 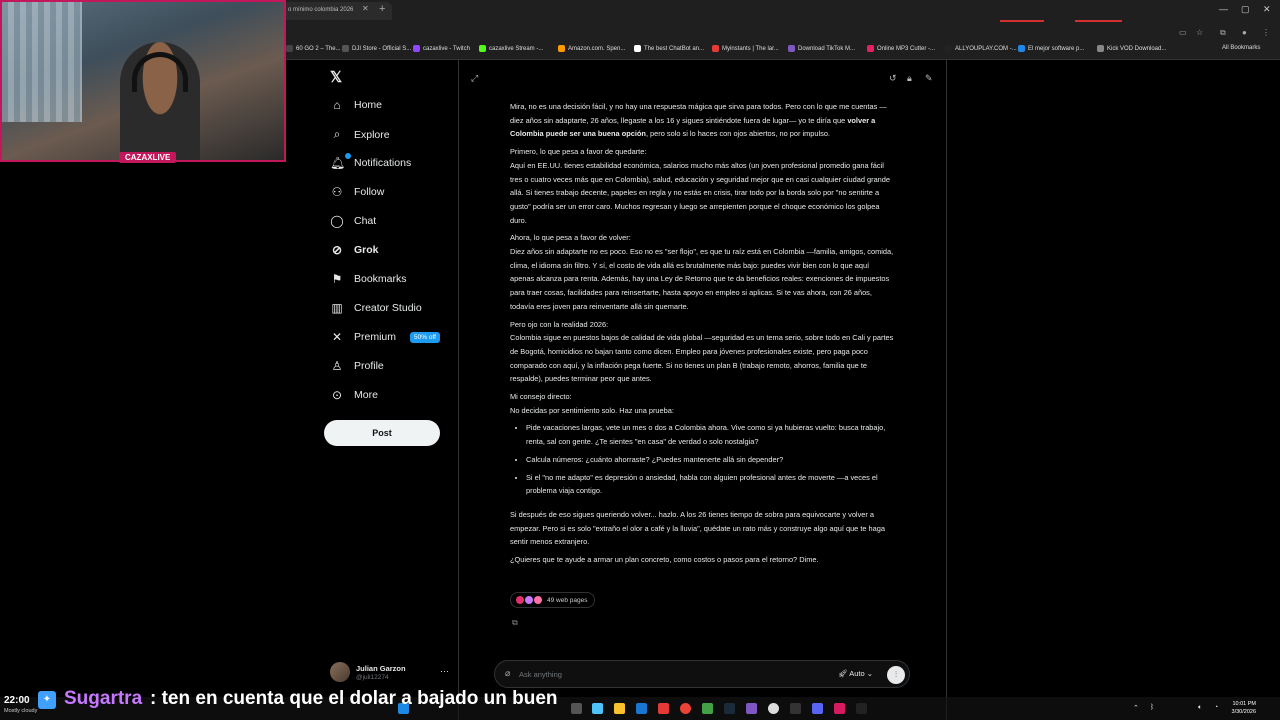 What do you see at coordinates (385, 337) in the screenshot?
I see `nav-premium: ✕ Premium 50% off` at bounding box center [385, 337].